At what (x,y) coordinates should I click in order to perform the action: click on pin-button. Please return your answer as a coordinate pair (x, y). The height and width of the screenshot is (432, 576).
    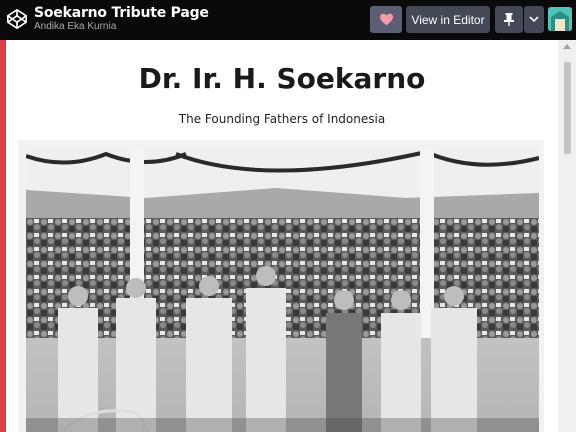
    Looking at the image, I should click on (509, 19).